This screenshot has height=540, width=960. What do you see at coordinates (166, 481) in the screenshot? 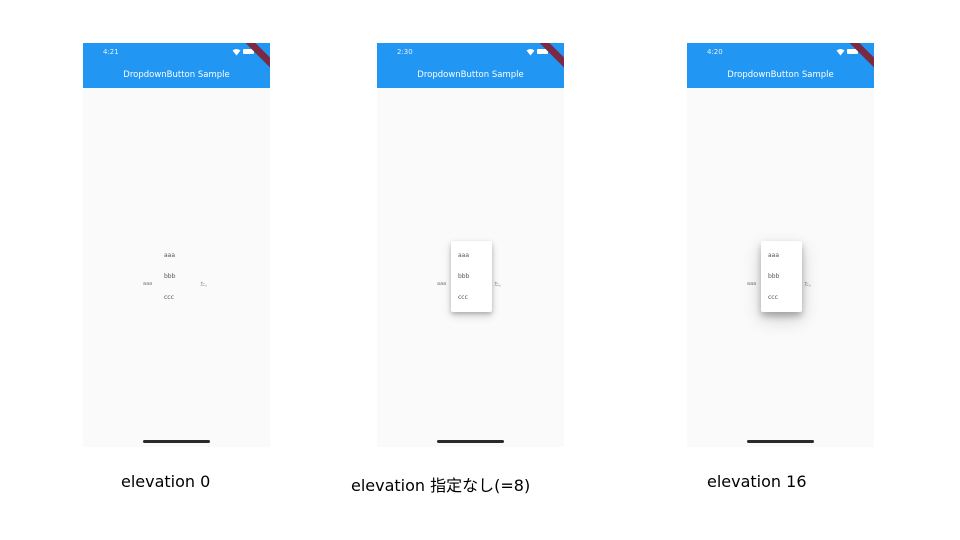
I see `caption-elevation-0: elevation 0` at bounding box center [166, 481].